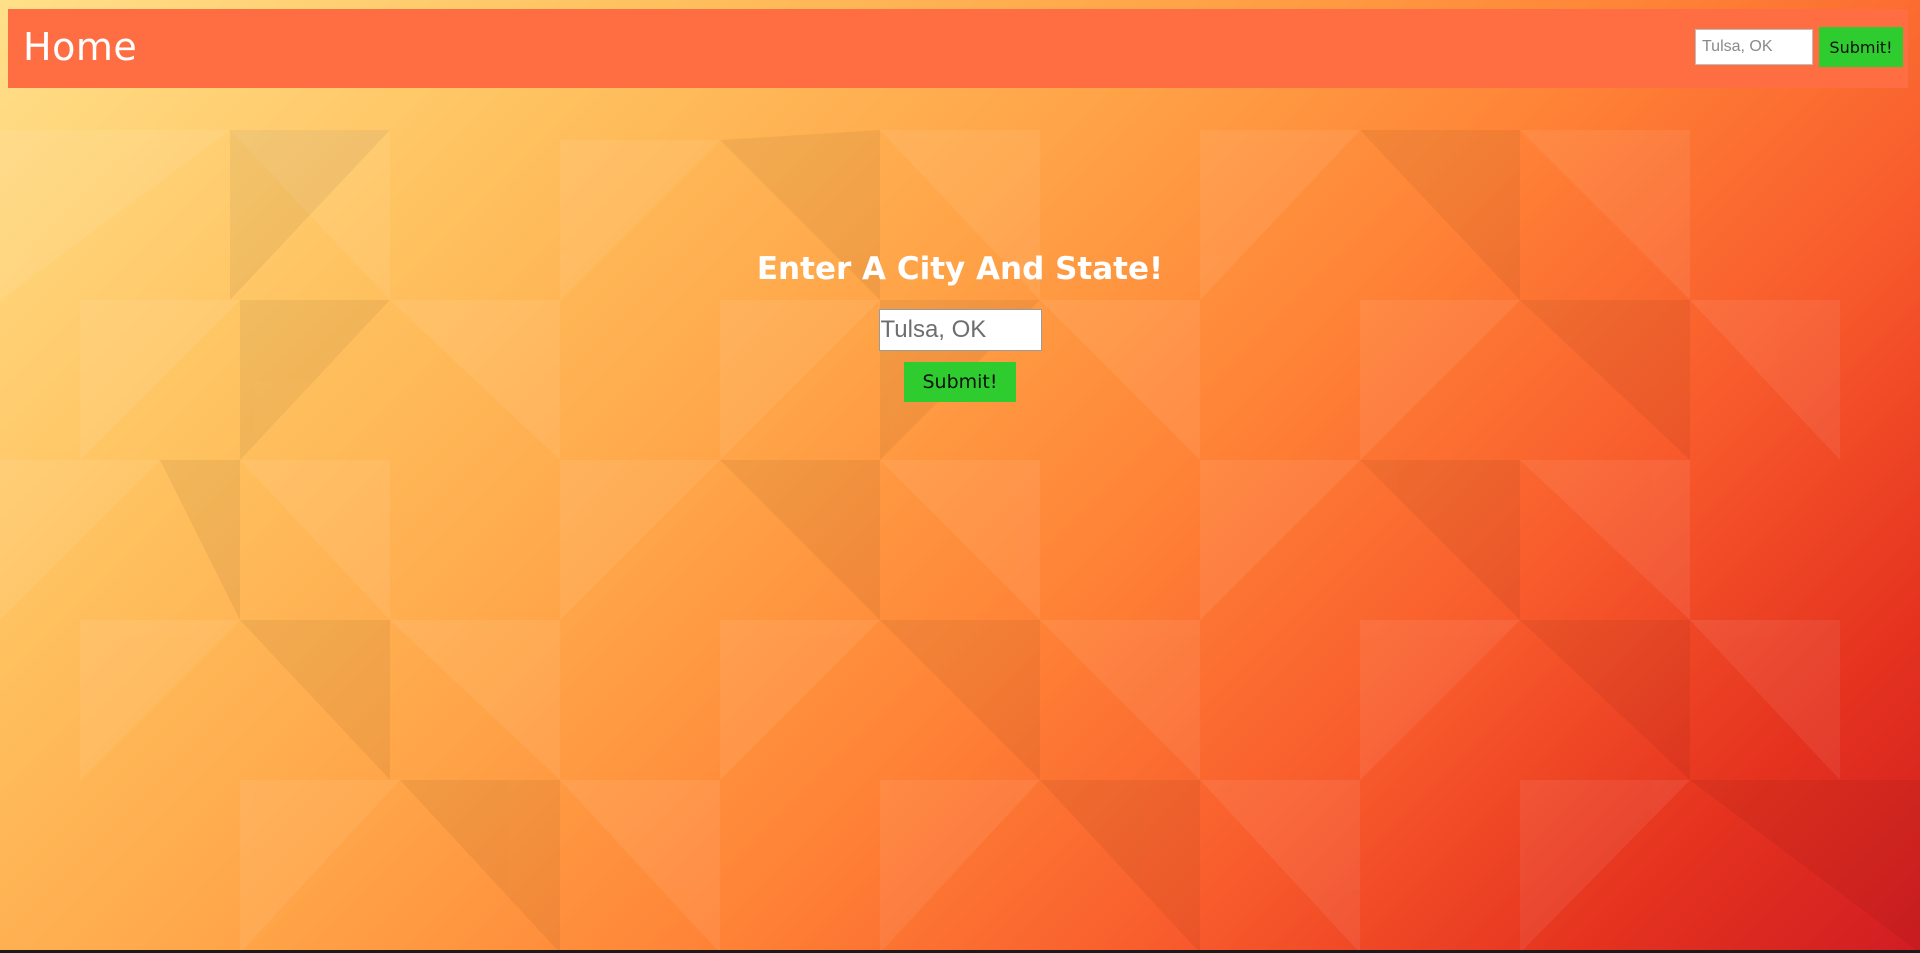 This screenshot has height=953, width=1920. Describe the element at coordinates (1861, 47) in the screenshot. I see `navbar-submit-button: Submit!` at that location.